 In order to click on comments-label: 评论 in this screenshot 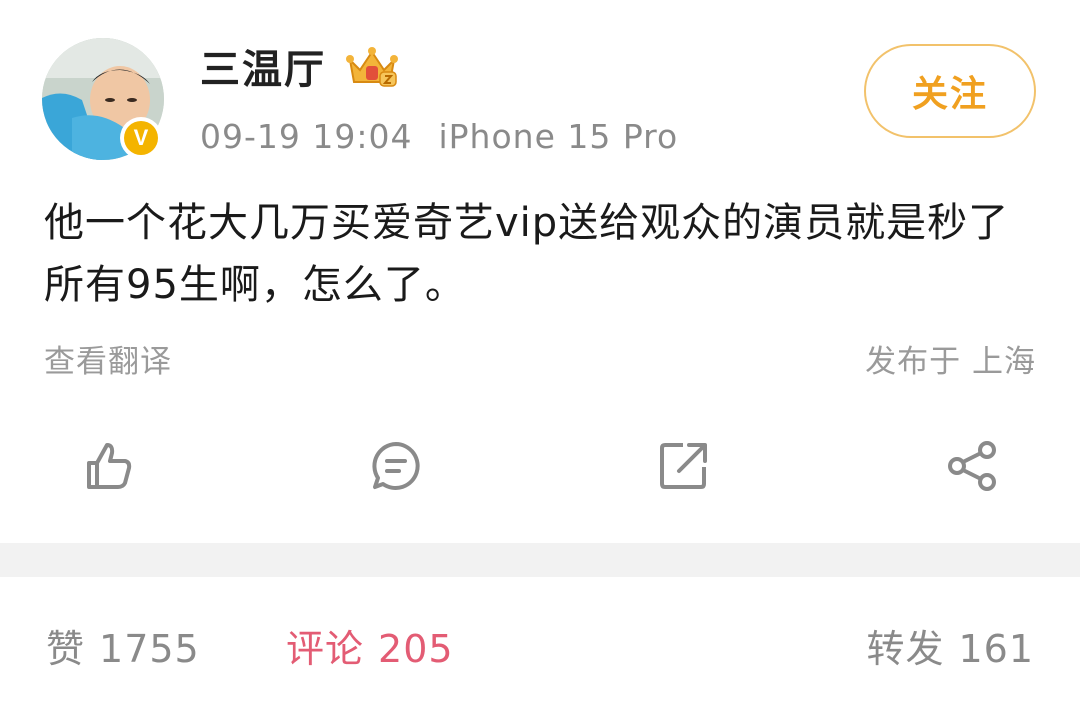, I will do `click(325, 649)`.